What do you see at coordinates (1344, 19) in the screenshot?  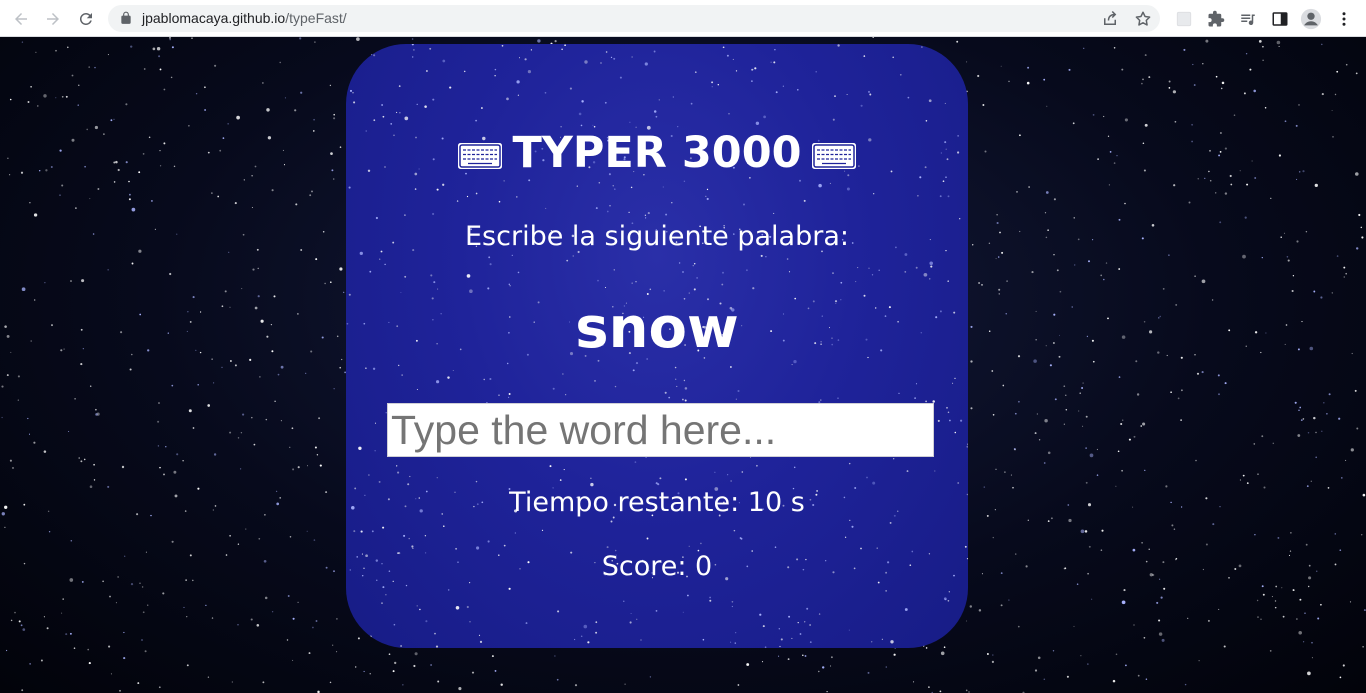 I see `kebab-menu-icon` at bounding box center [1344, 19].